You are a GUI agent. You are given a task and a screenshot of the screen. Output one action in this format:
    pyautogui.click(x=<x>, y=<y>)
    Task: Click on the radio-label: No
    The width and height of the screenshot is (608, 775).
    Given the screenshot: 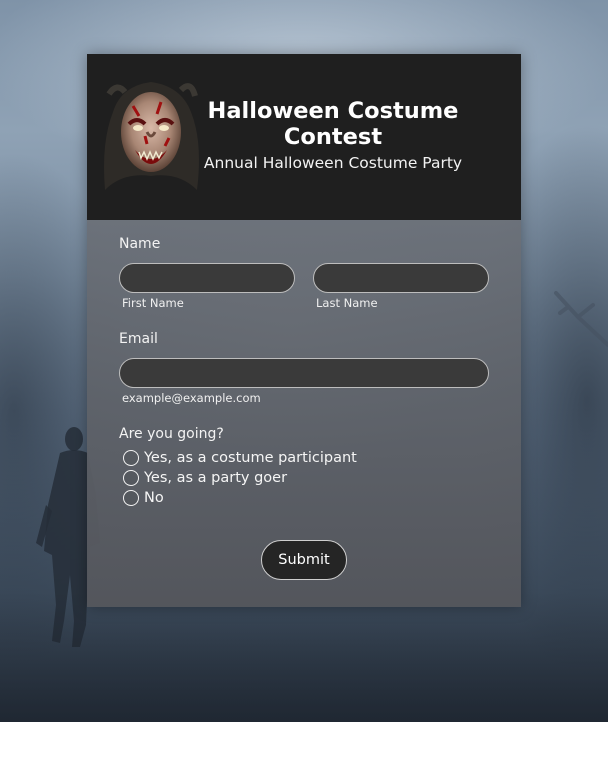 What is the action you would take?
    pyautogui.click(x=154, y=498)
    